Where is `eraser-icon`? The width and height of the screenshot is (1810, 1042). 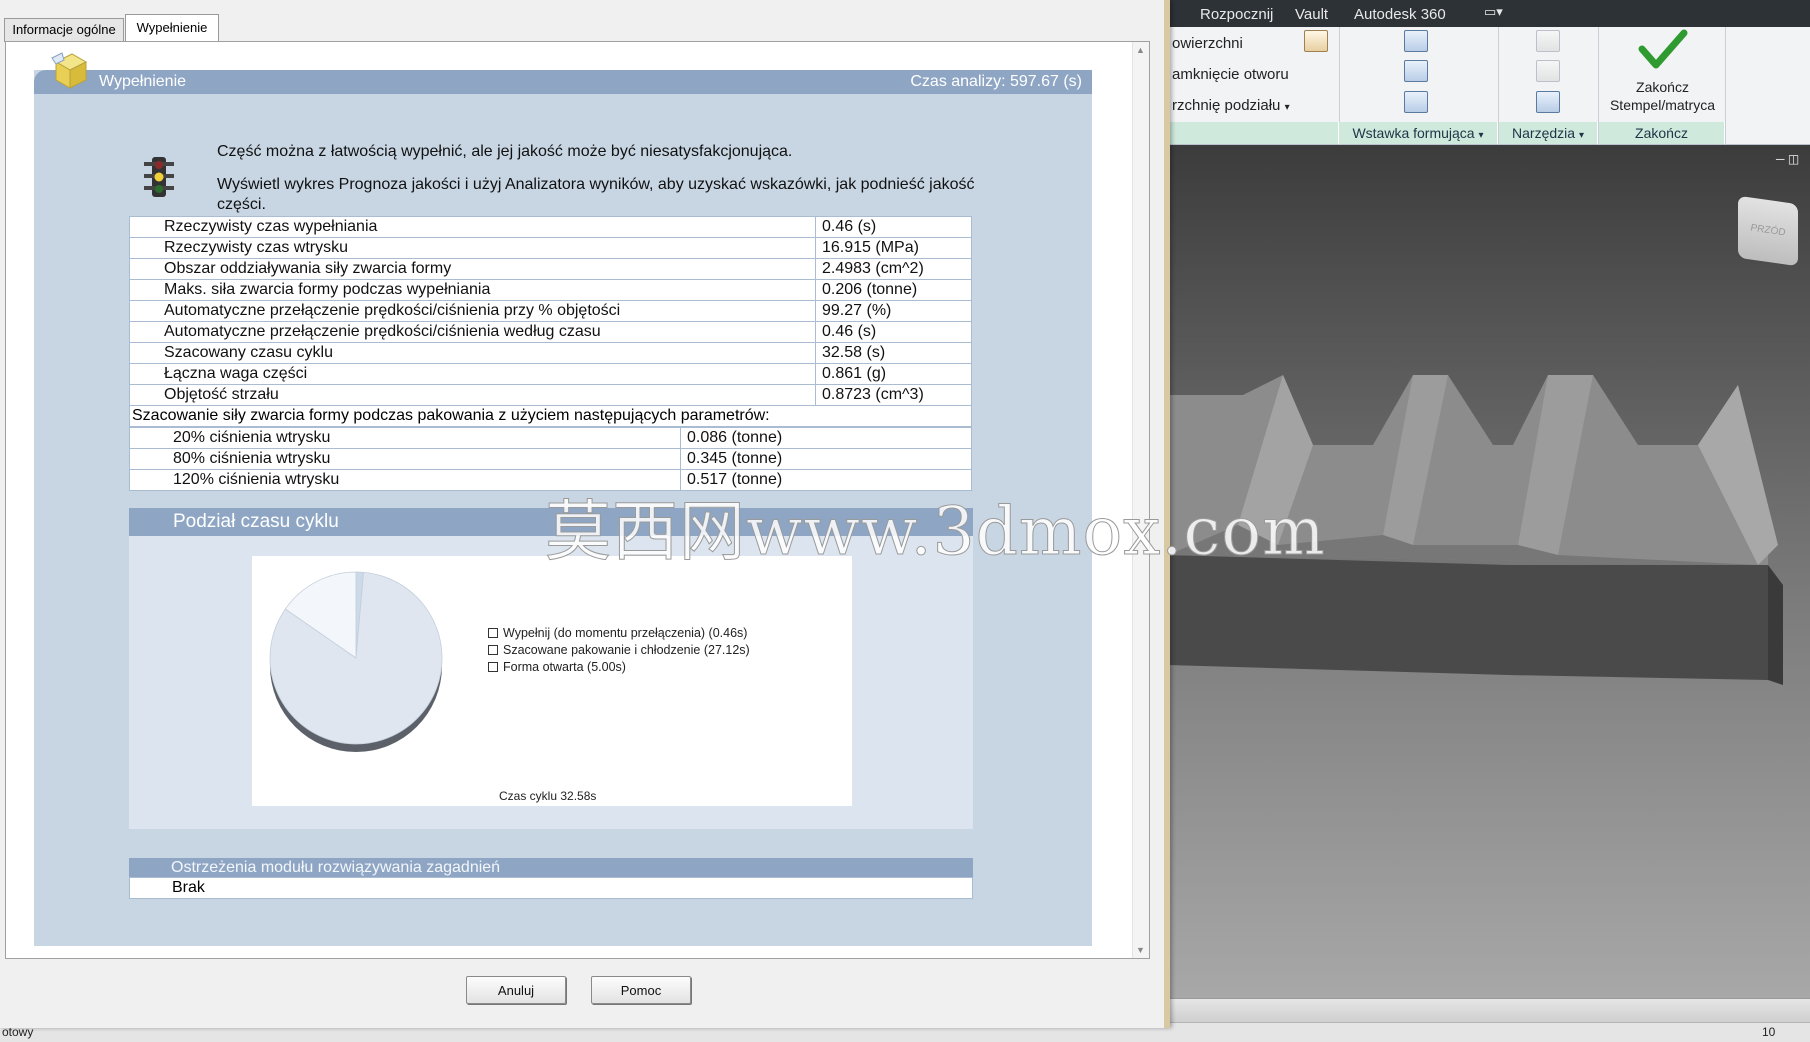
eraser-icon is located at coordinates (1316, 41).